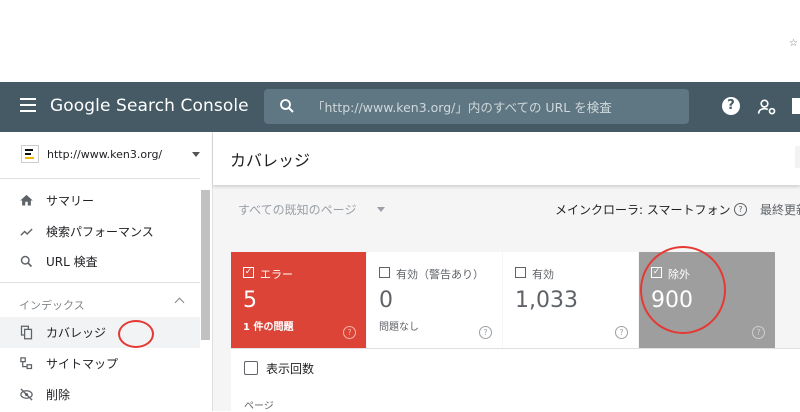  I want to click on visibility-off-icon, so click(26, 394).